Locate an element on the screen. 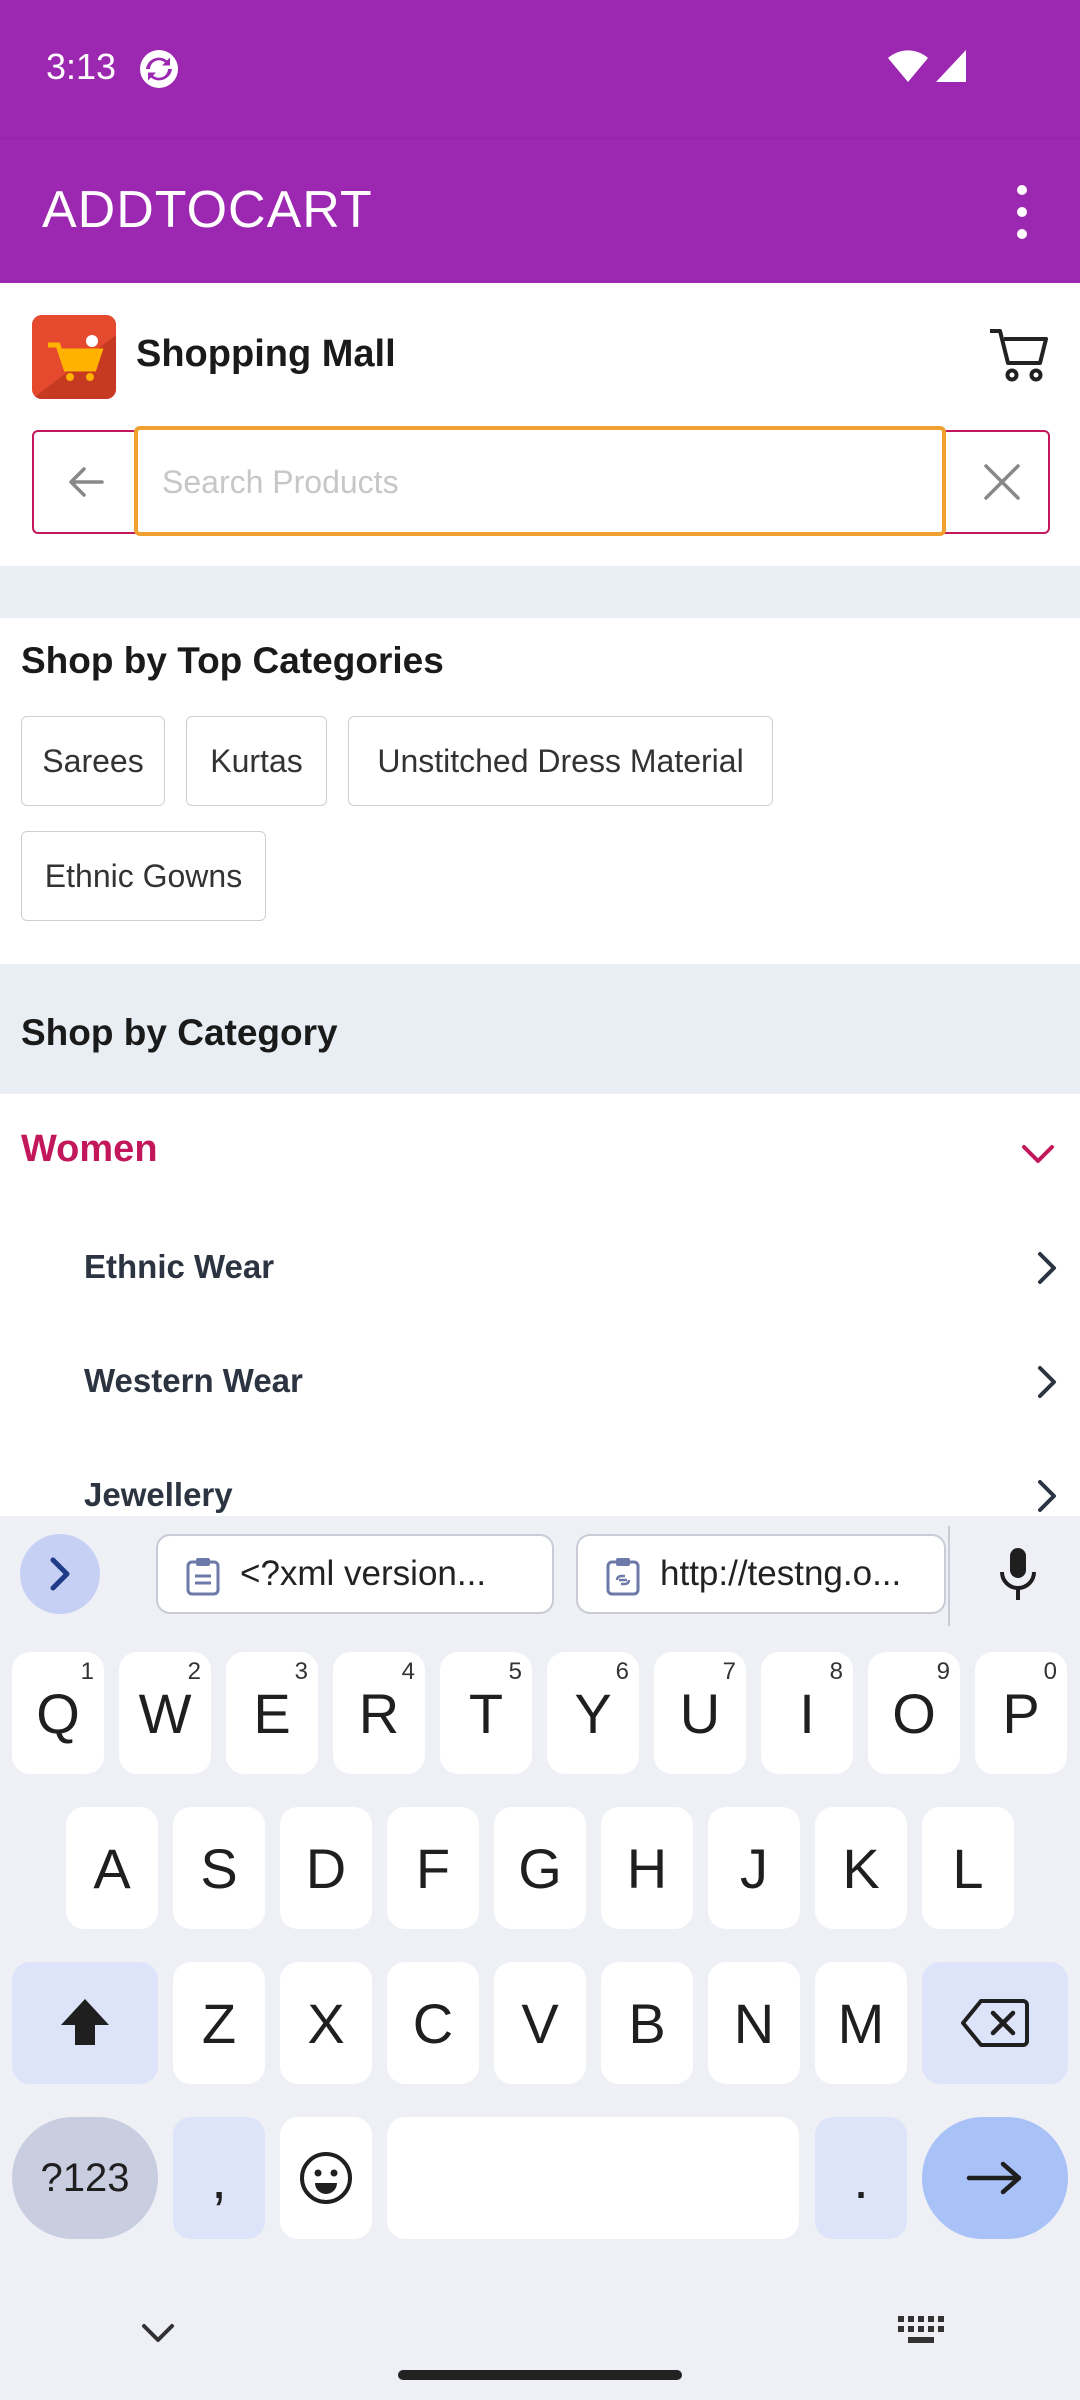  search-field is located at coordinates (540, 481).